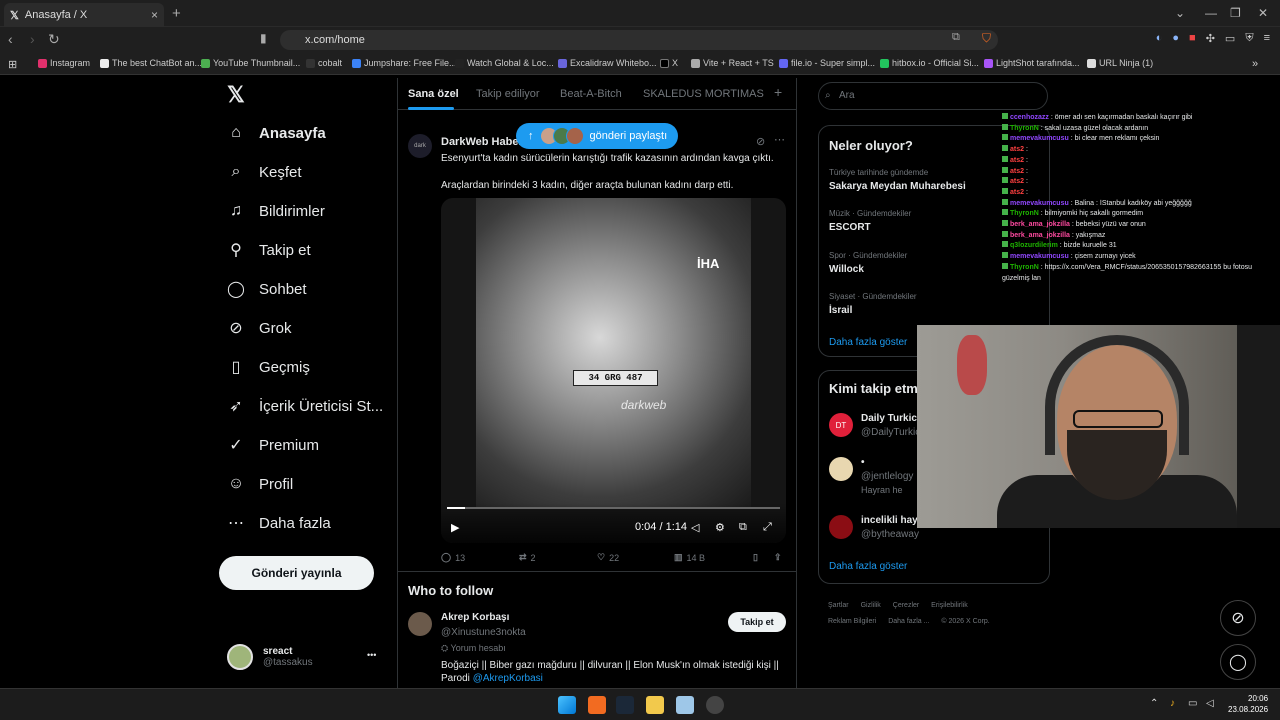 This screenshot has height=720, width=1280. I want to click on network-icon: ▭, so click(1192, 703).